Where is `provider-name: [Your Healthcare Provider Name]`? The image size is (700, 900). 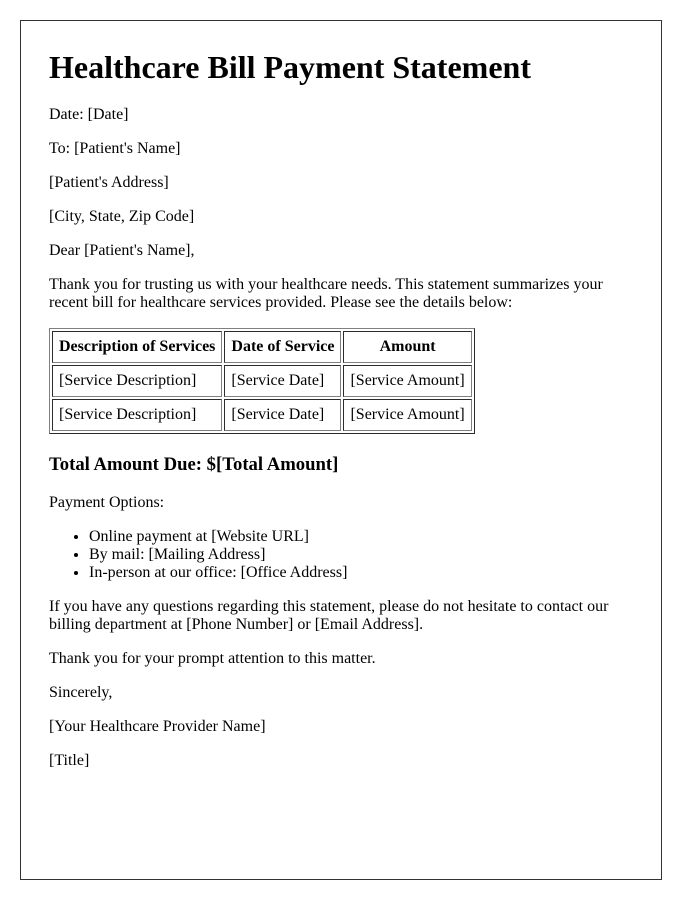 provider-name: [Your Healthcare Provider Name] is located at coordinates (157, 726).